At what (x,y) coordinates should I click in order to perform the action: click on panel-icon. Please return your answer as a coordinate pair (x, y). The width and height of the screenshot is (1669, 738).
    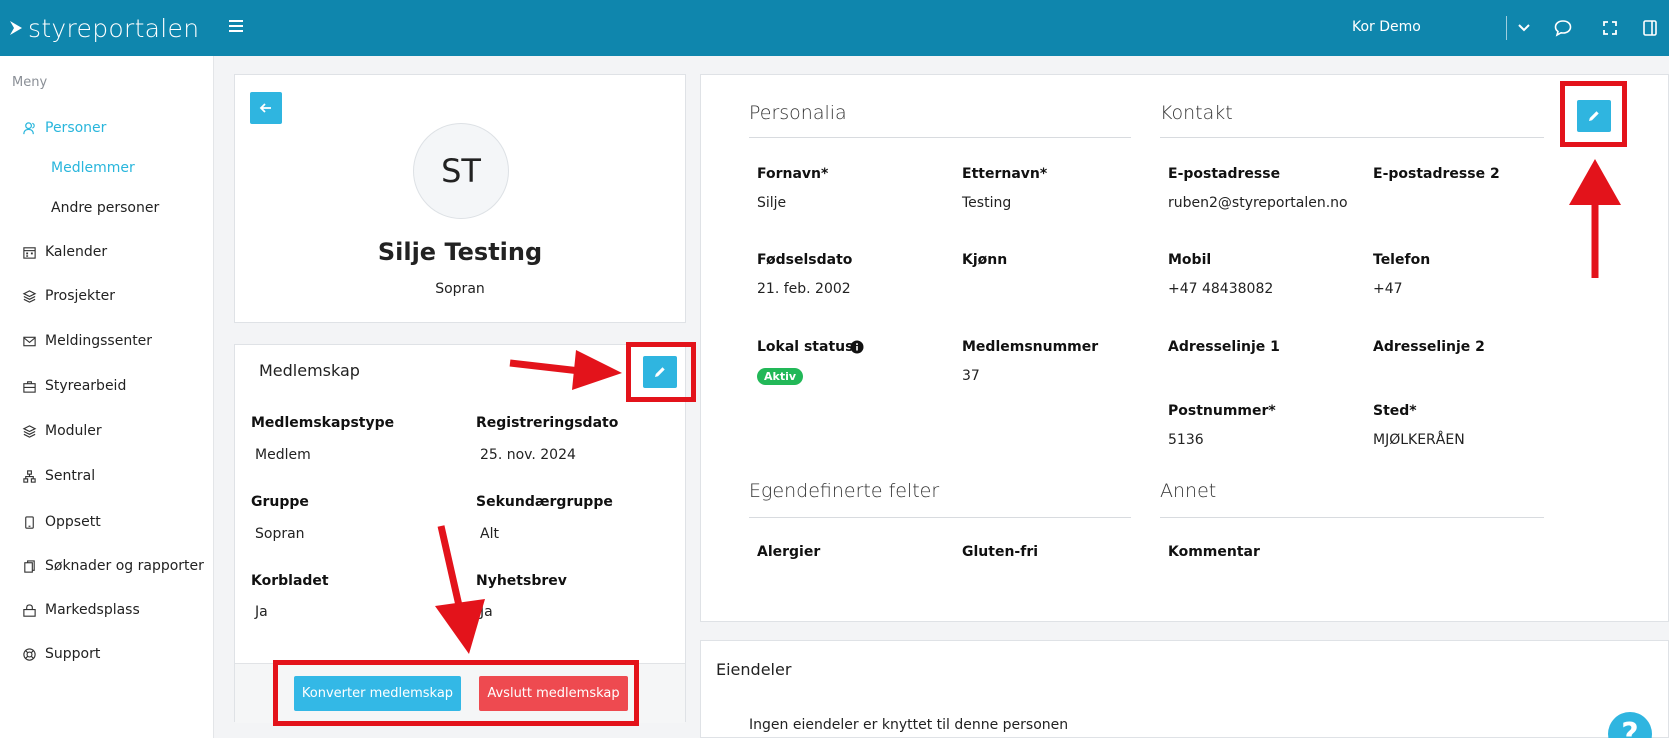
    Looking at the image, I should click on (1650, 28).